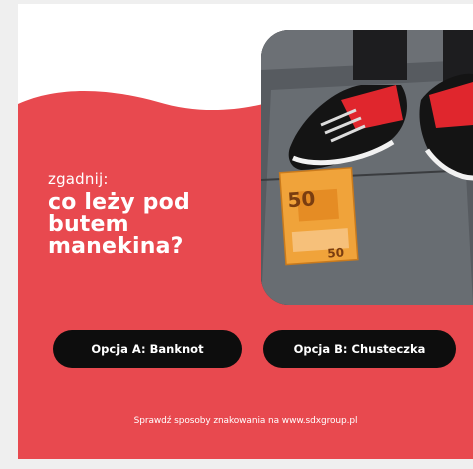 The image size is (473, 469). What do you see at coordinates (88, 224) in the screenshot?
I see `question-line-2: butem` at bounding box center [88, 224].